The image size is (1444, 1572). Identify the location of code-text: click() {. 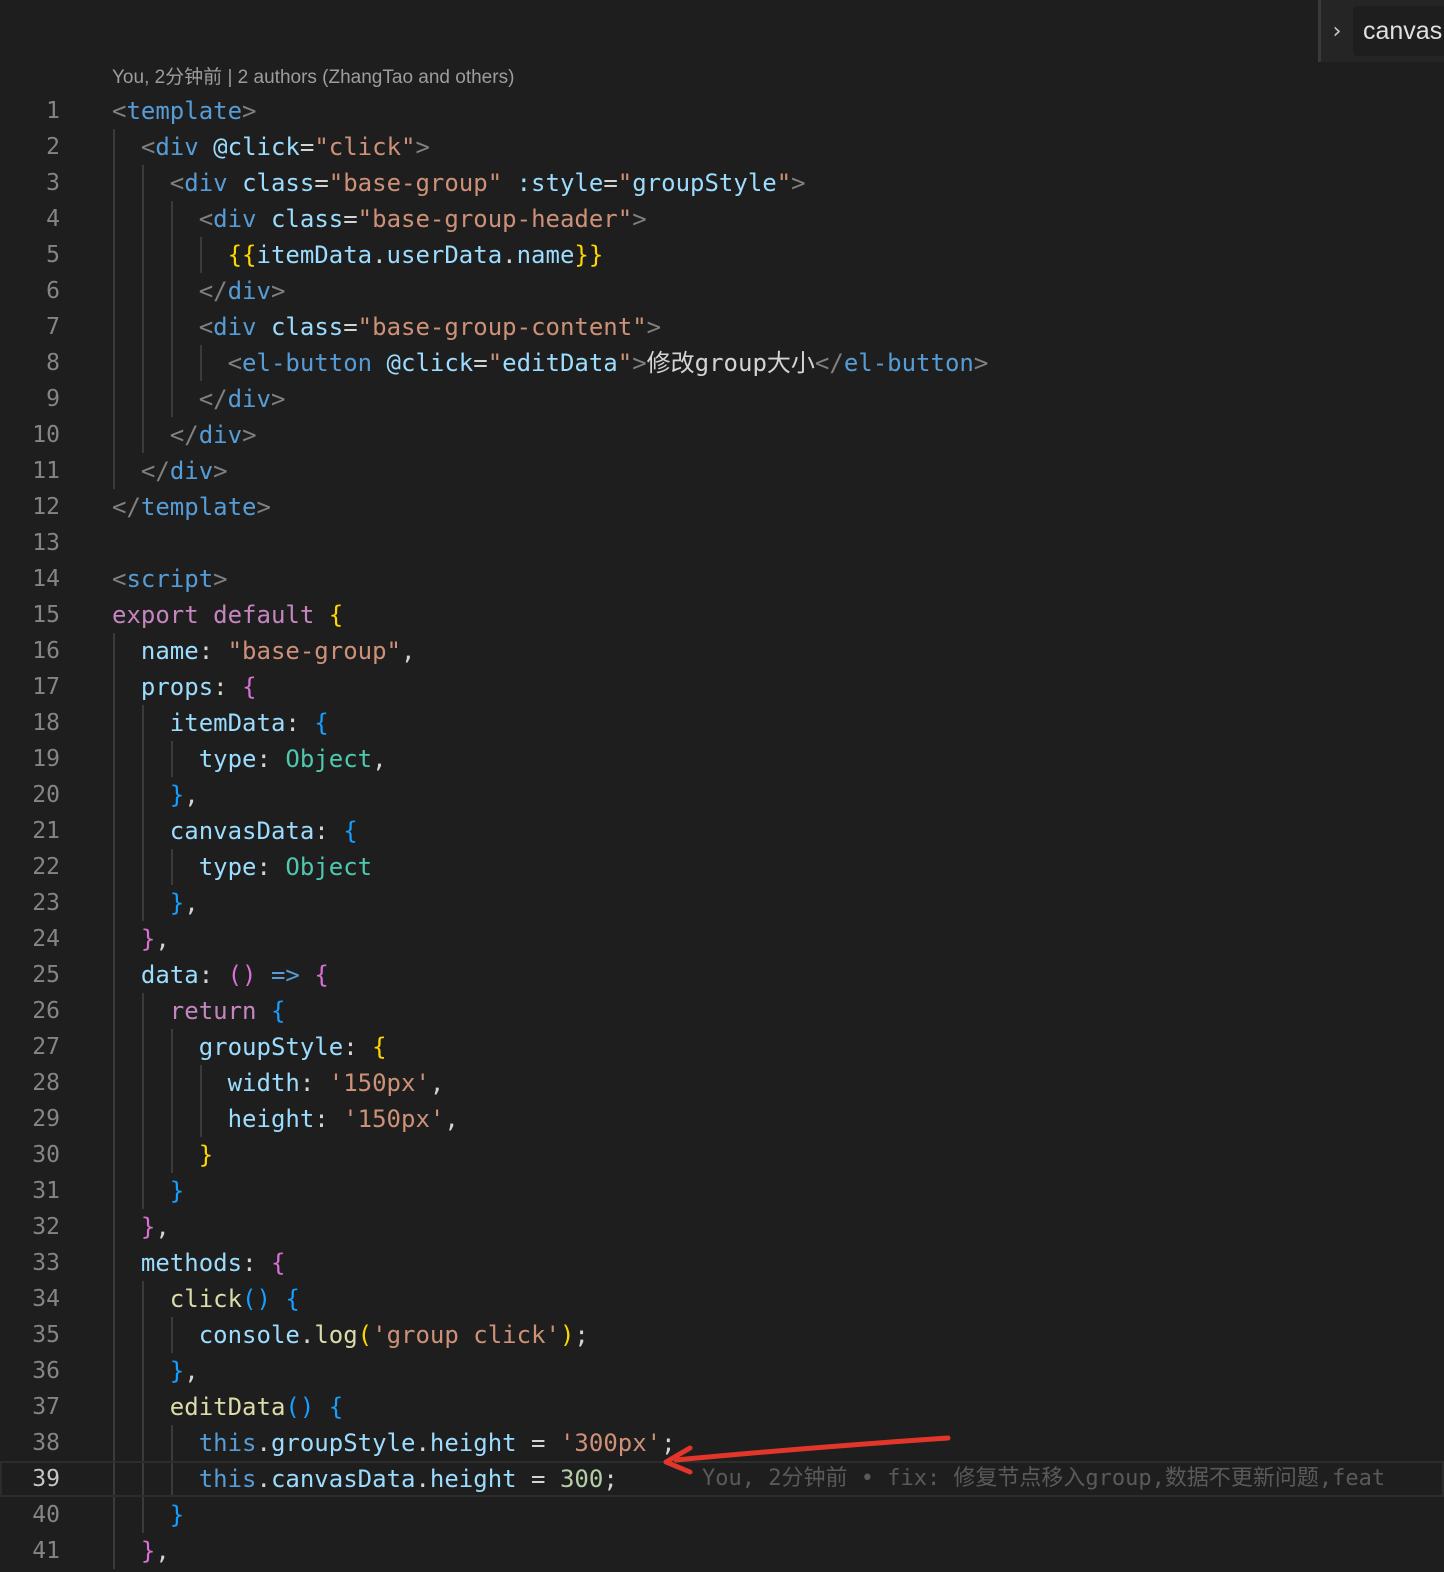
(206, 1299).